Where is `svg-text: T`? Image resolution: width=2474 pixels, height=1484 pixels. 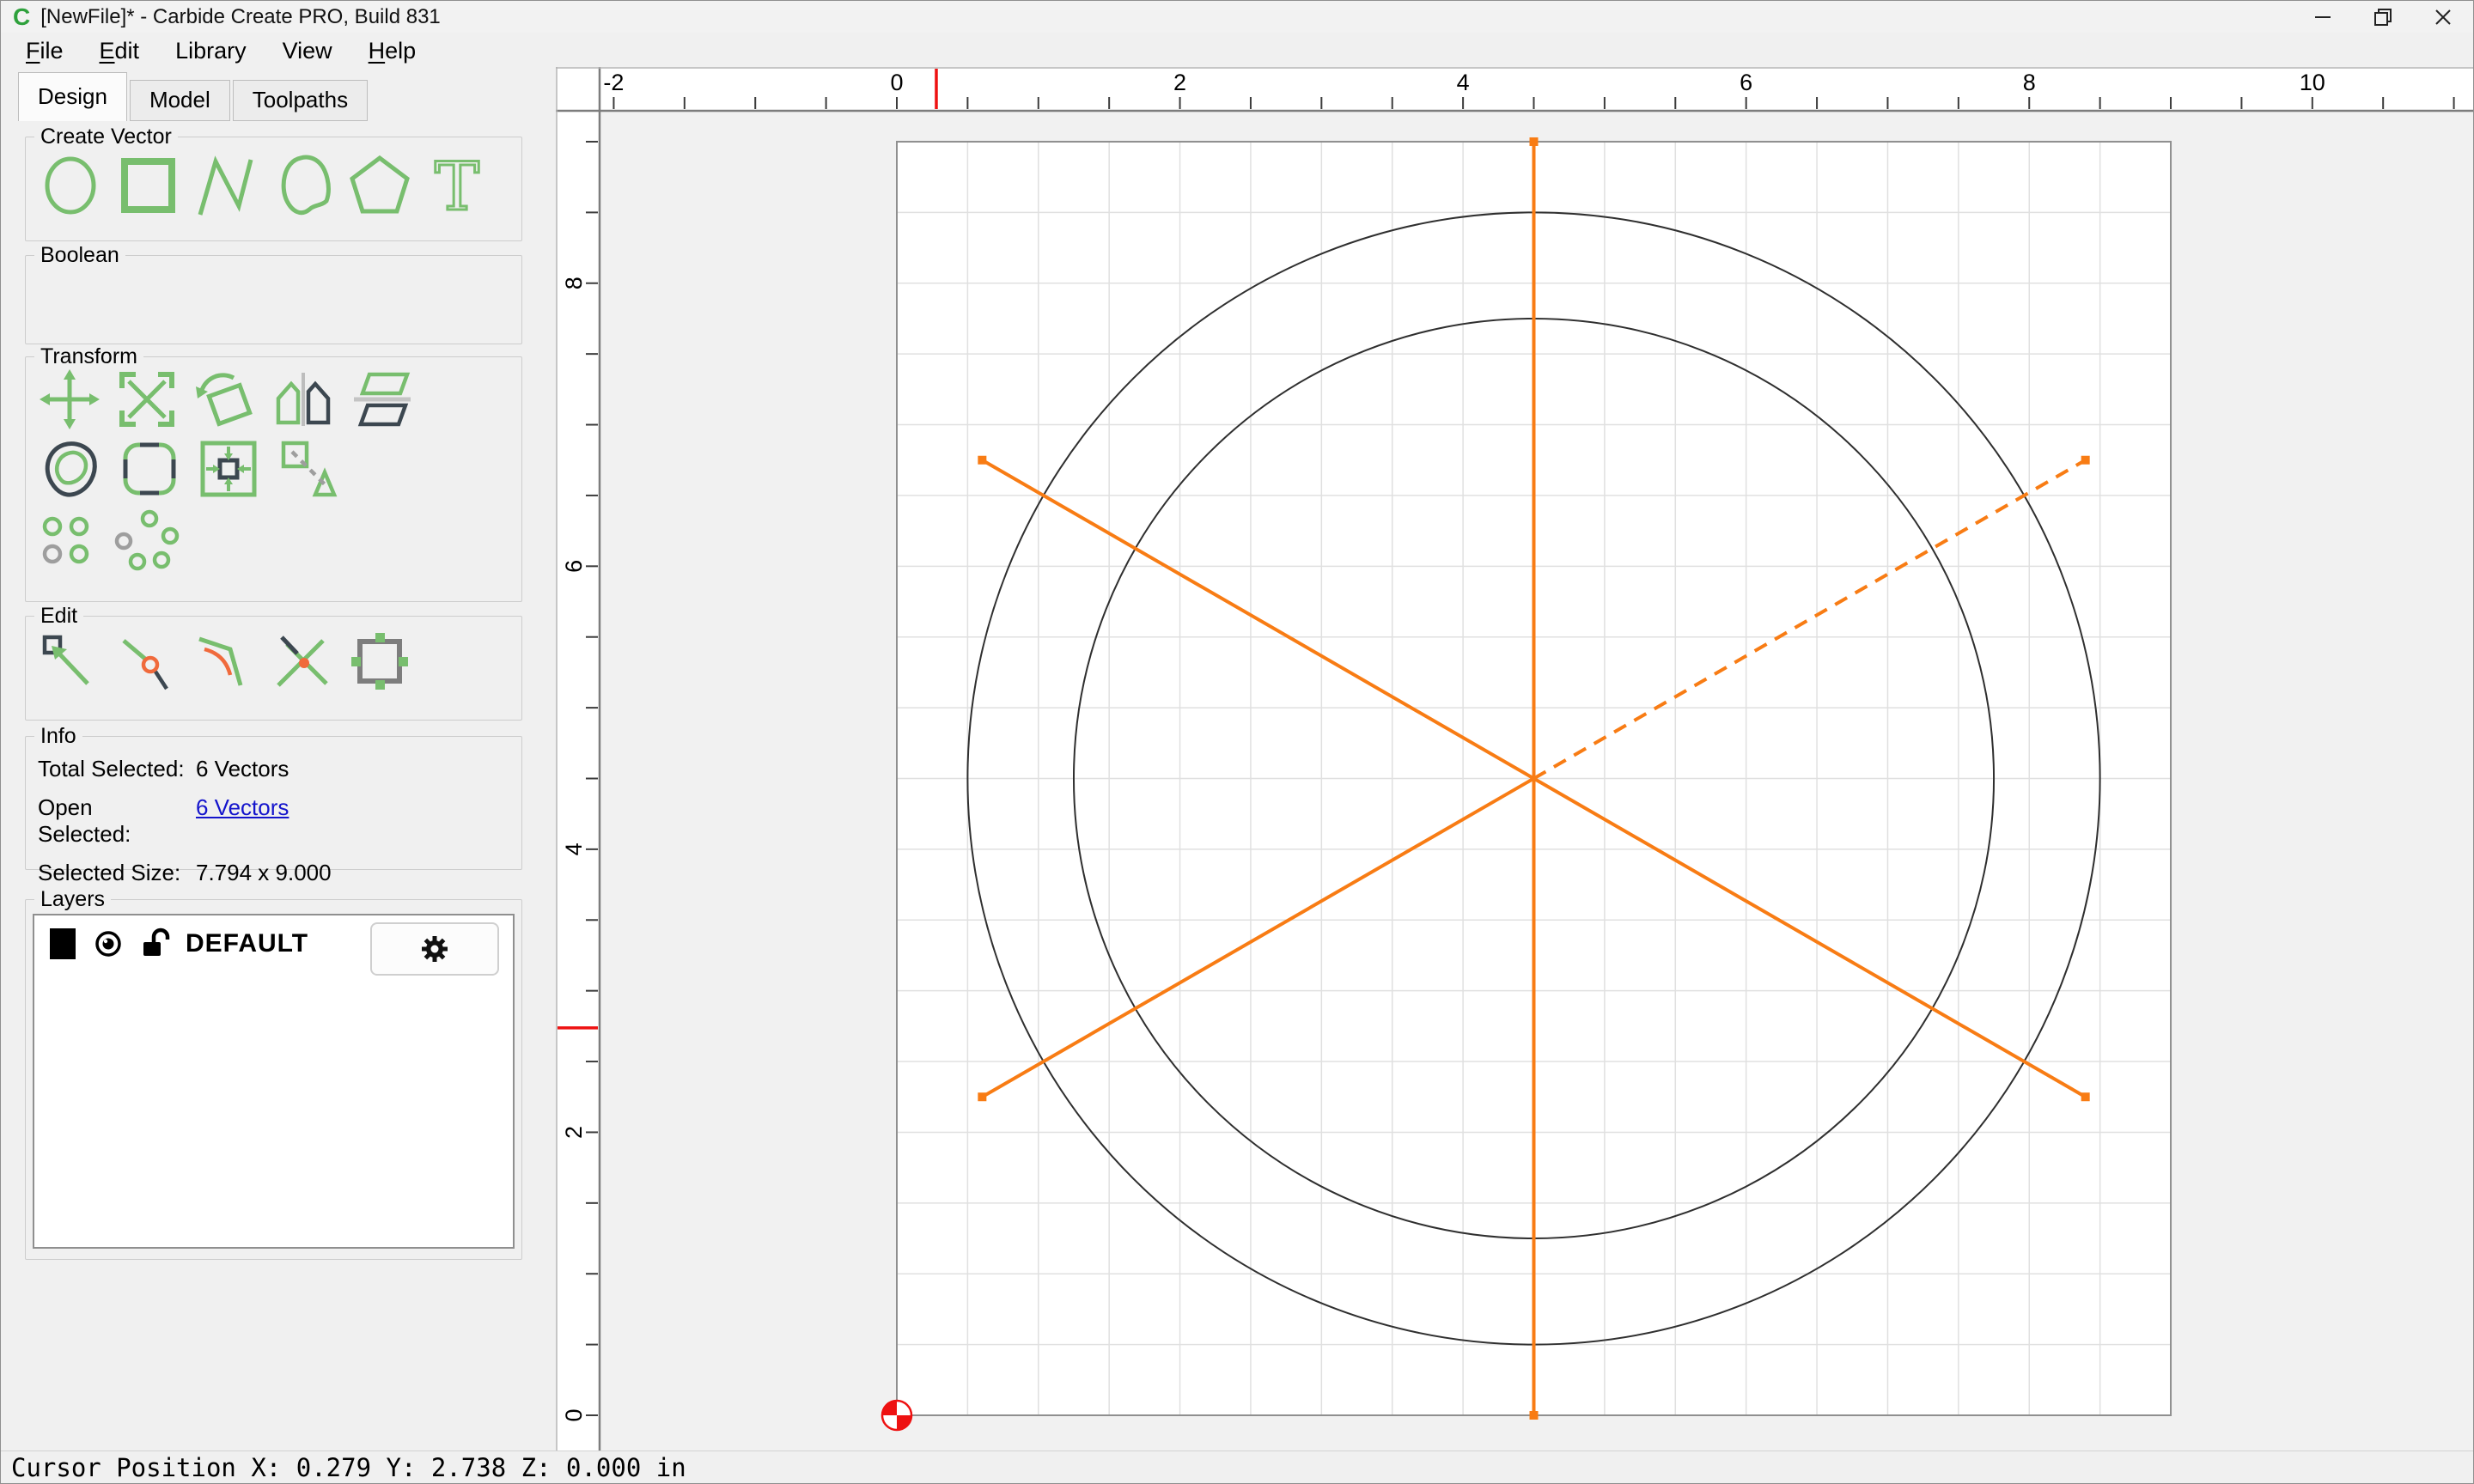
svg-text: T is located at coordinates (457, 186).